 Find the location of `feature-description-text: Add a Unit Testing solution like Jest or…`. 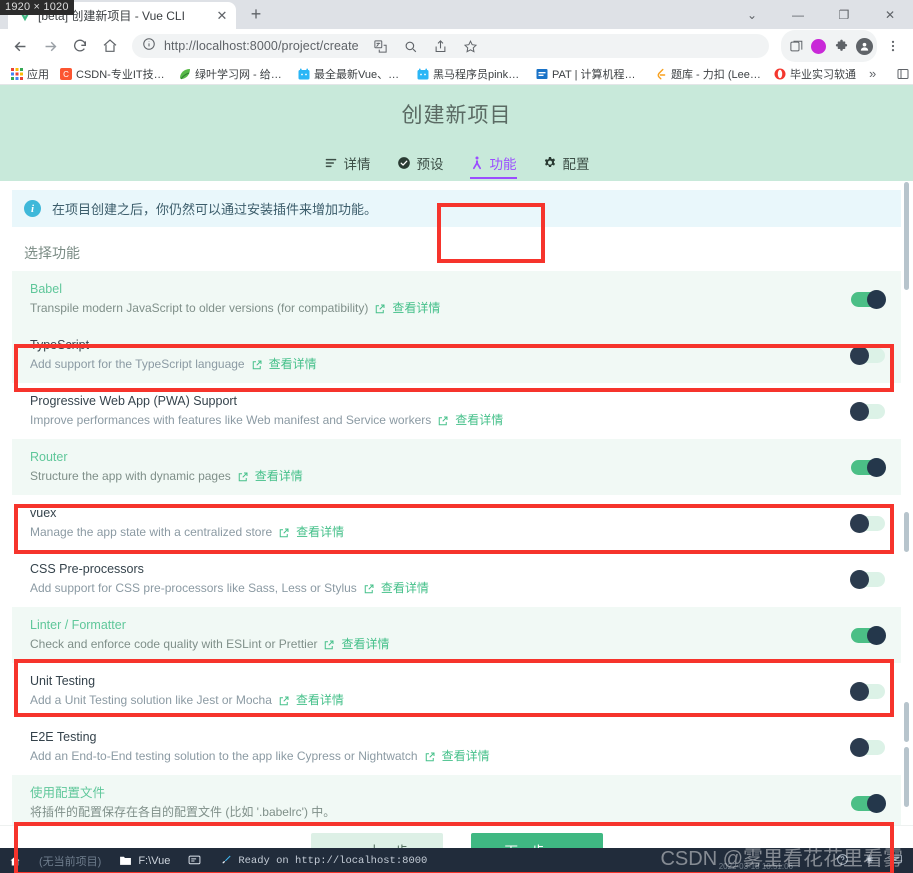

feature-description-text: Add a Unit Testing solution like Jest or… is located at coordinates (151, 700).